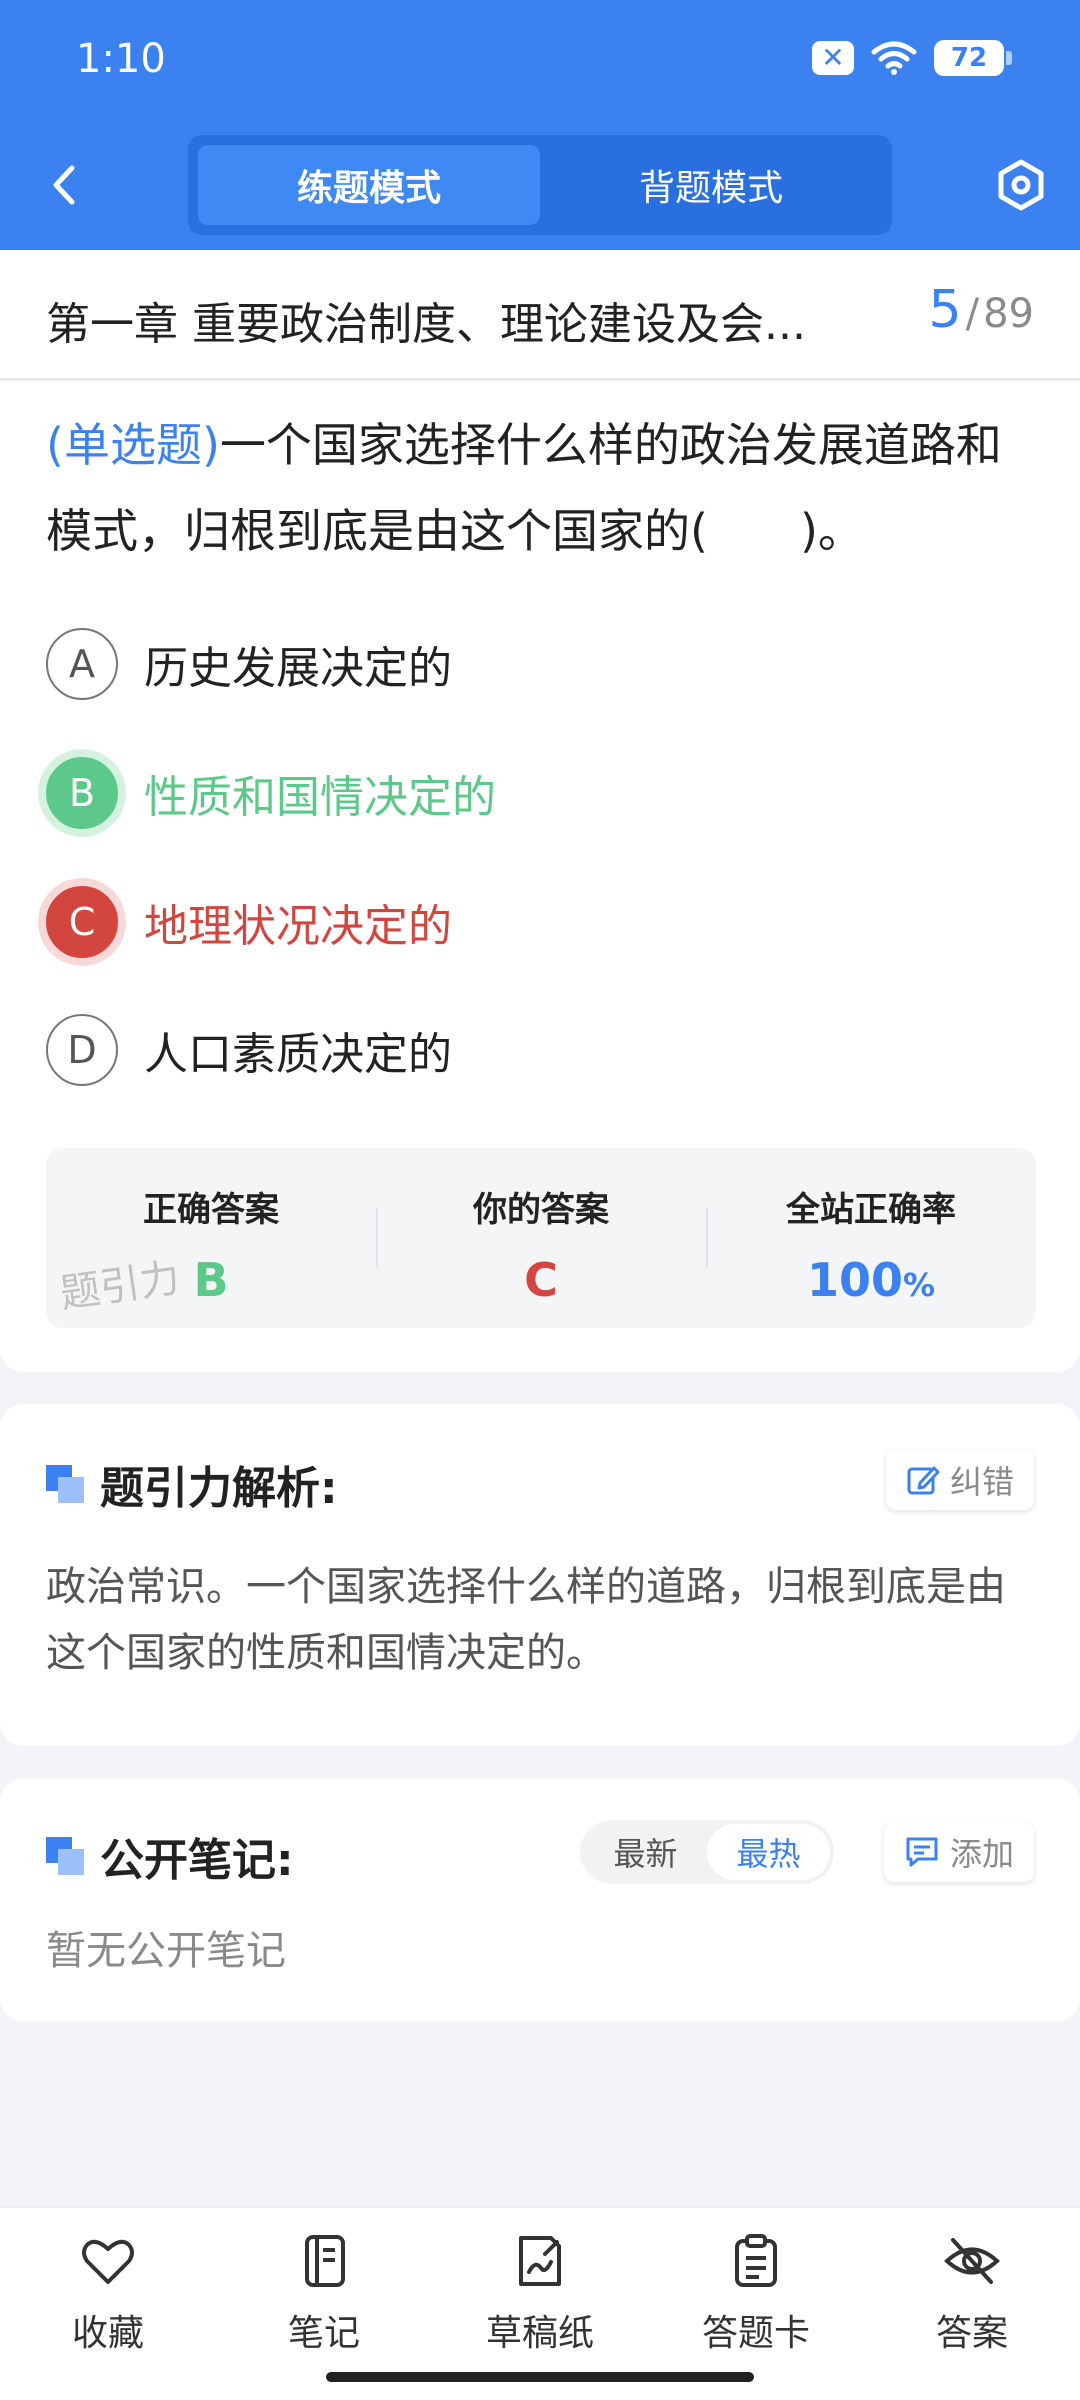  What do you see at coordinates (107, 2333) in the screenshot?
I see `favorite-label: 收藏` at bounding box center [107, 2333].